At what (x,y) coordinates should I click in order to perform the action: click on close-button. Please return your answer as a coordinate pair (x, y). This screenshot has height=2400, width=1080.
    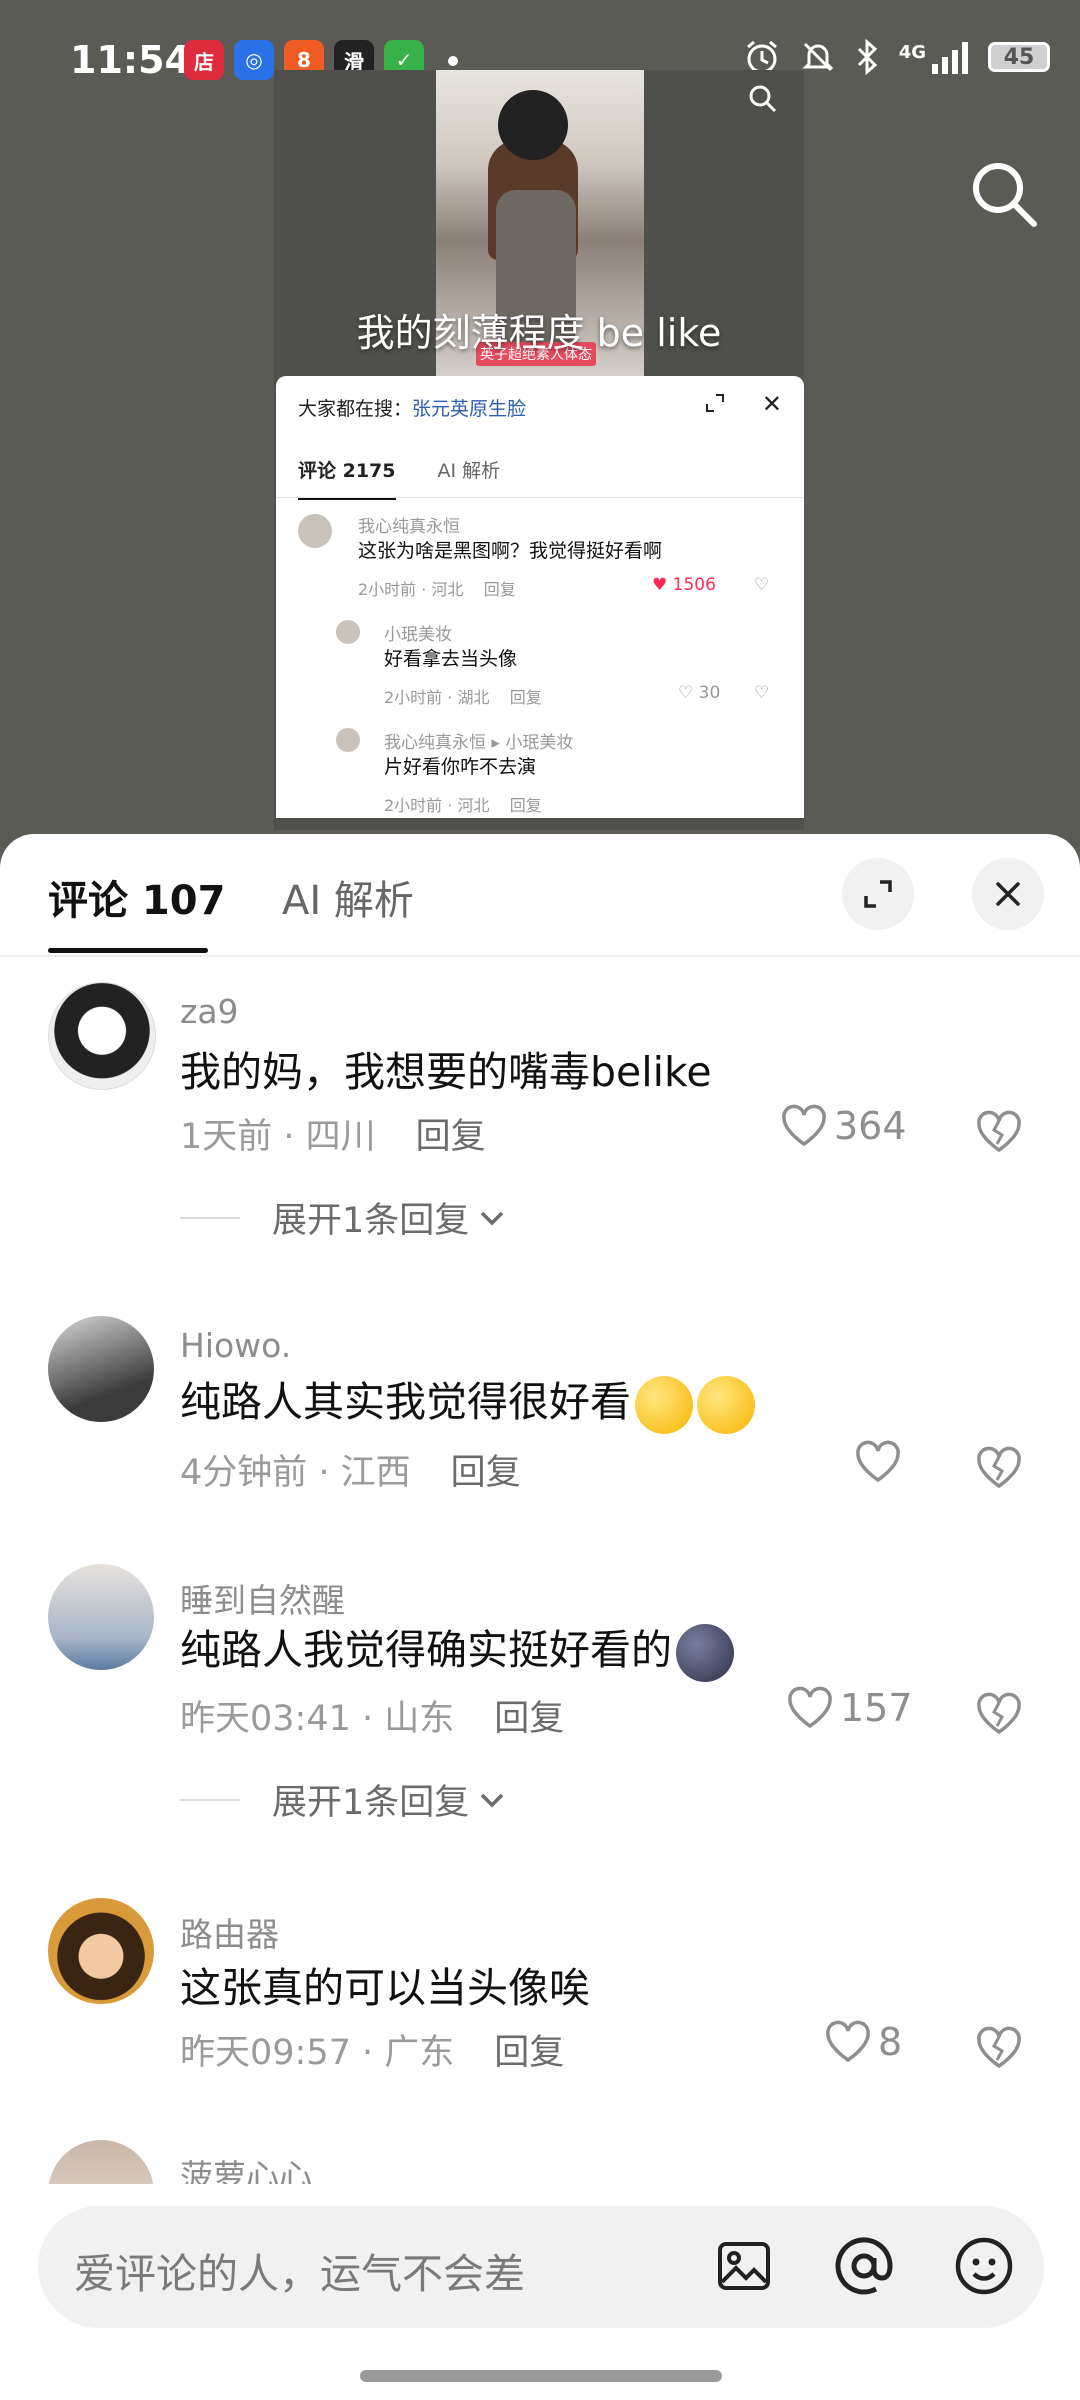
    Looking at the image, I should click on (1008, 894).